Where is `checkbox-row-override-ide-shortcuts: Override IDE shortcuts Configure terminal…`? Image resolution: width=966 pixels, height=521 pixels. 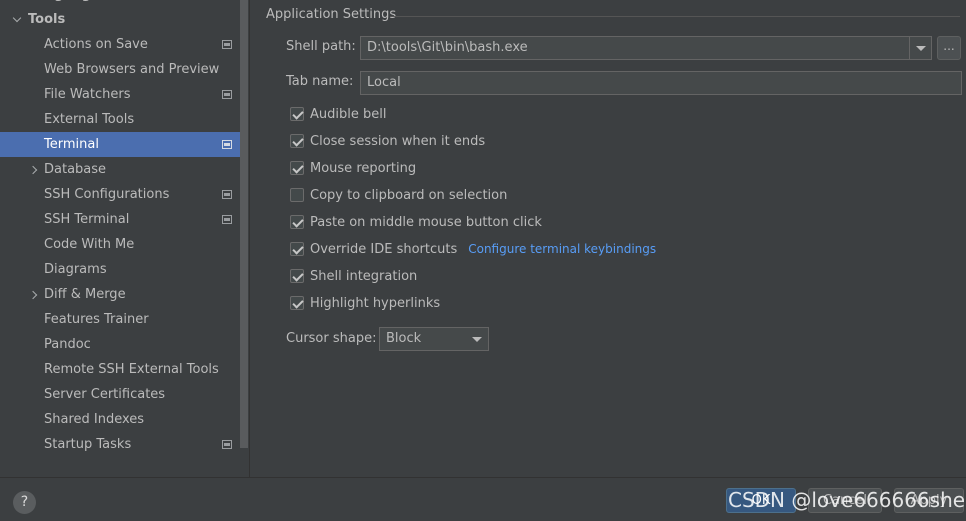 checkbox-row-override-ide-shortcuts: Override IDE shortcuts Configure terminal… is located at coordinates (473, 249).